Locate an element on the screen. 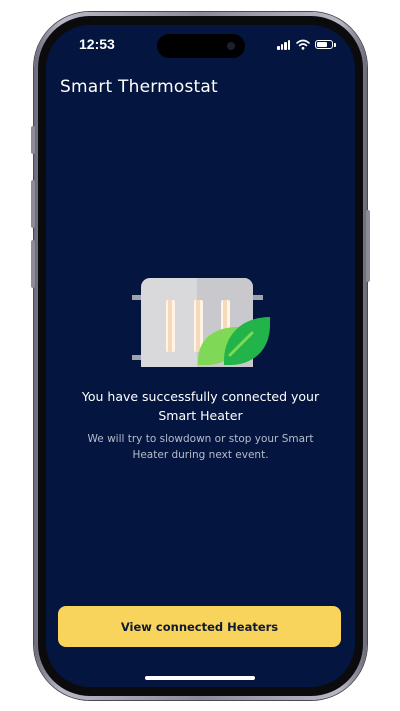 This screenshot has height=711, width=400. status-time: 12:53 is located at coordinates (97, 44).